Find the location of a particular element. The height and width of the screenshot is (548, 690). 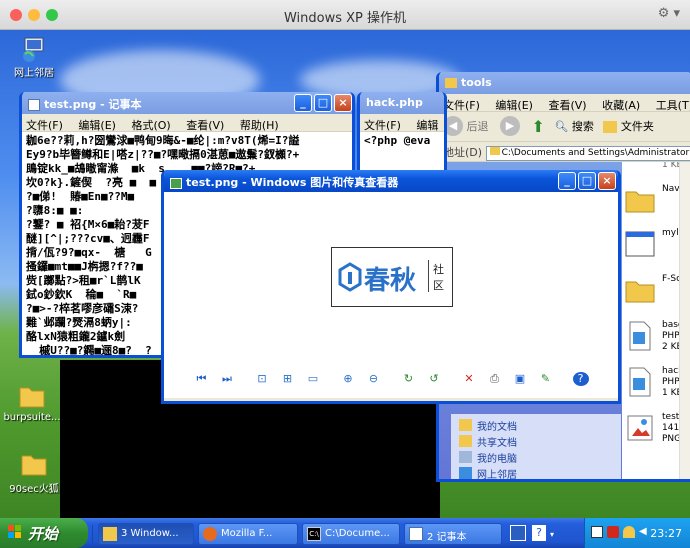

language-bar-icon is located at coordinates (518, 533).